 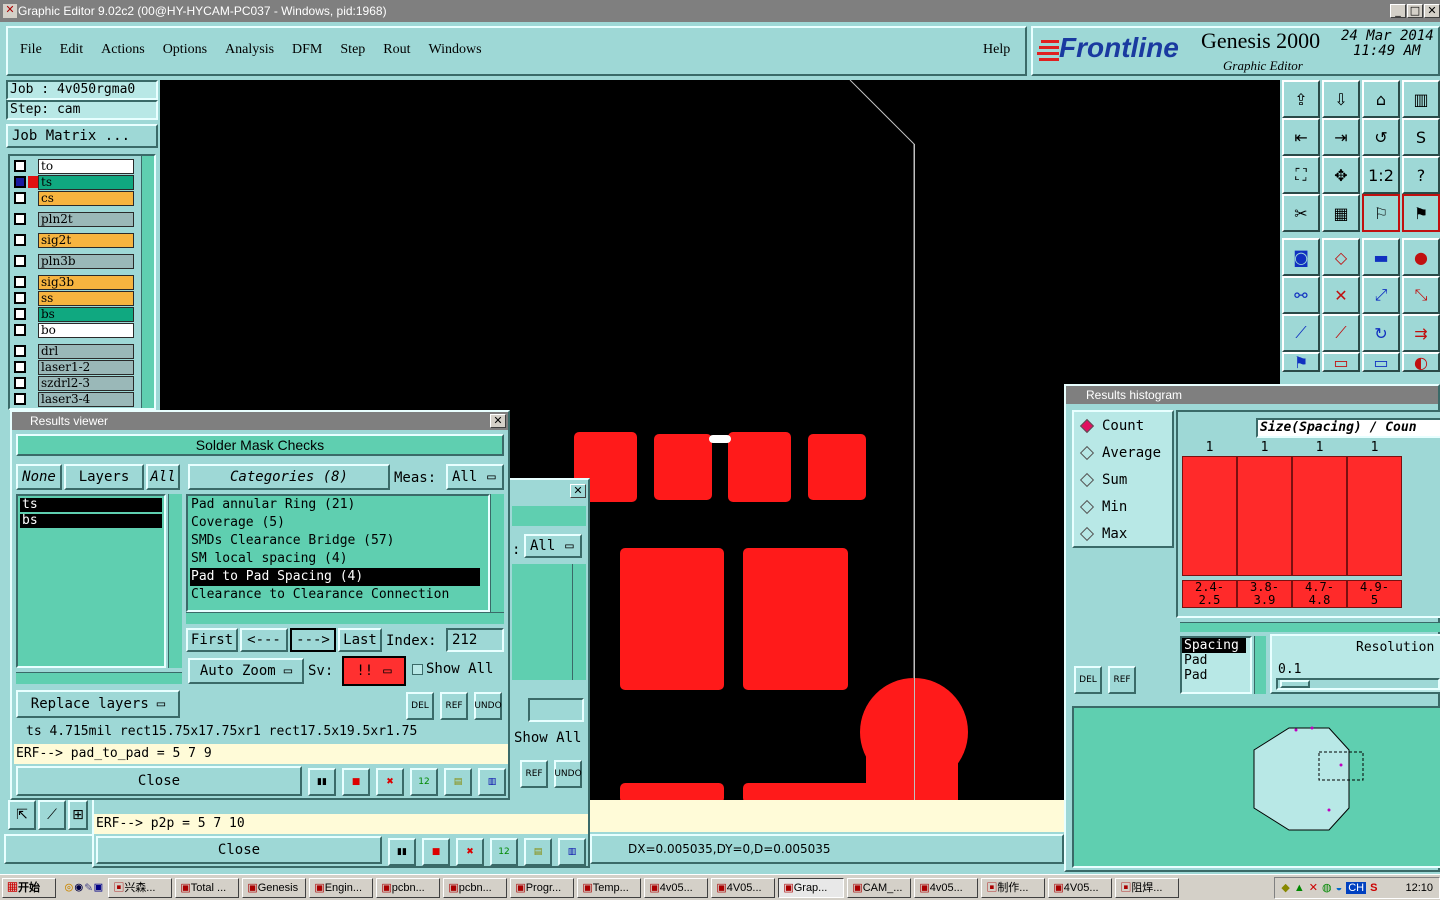 I want to click on layer-name: pln2t, so click(x=86, y=219).